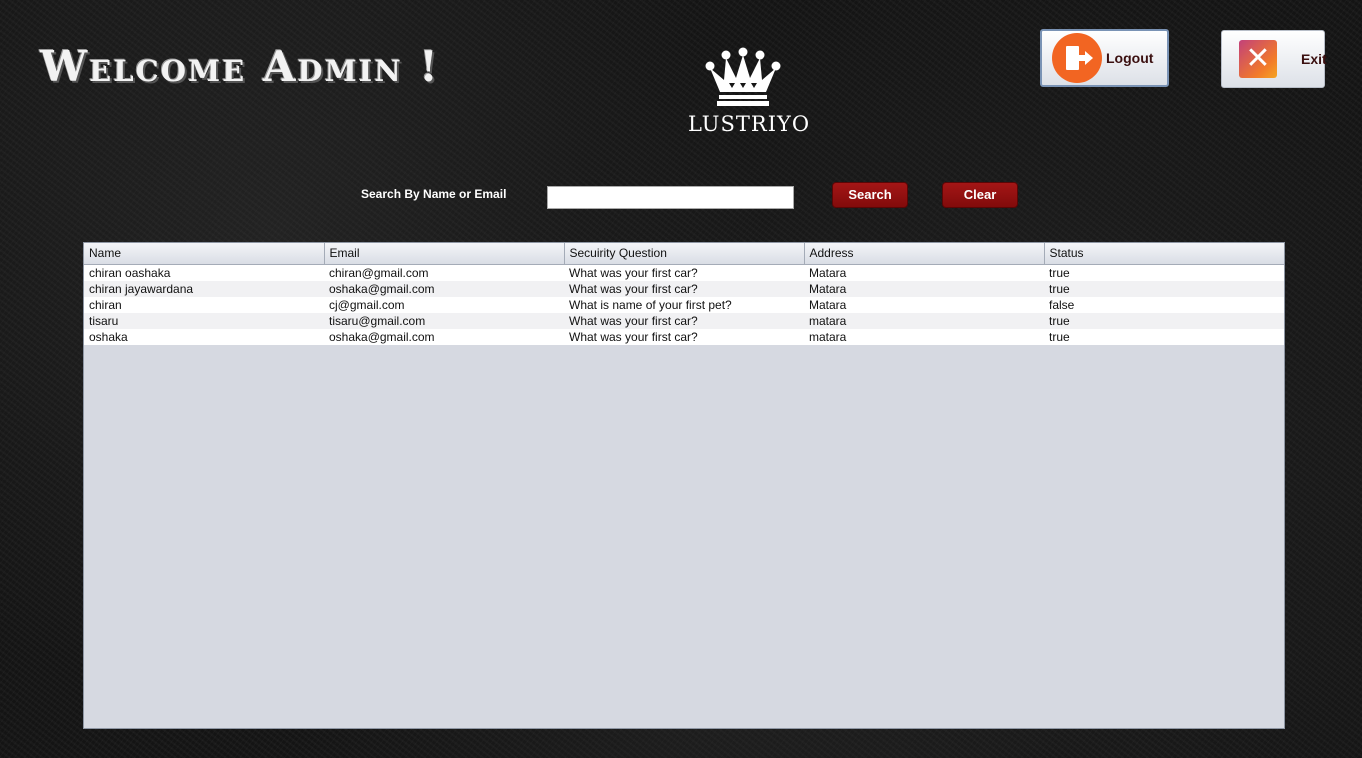 The height and width of the screenshot is (758, 1362). Describe the element at coordinates (670, 197) in the screenshot. I see `search-input` at that location.